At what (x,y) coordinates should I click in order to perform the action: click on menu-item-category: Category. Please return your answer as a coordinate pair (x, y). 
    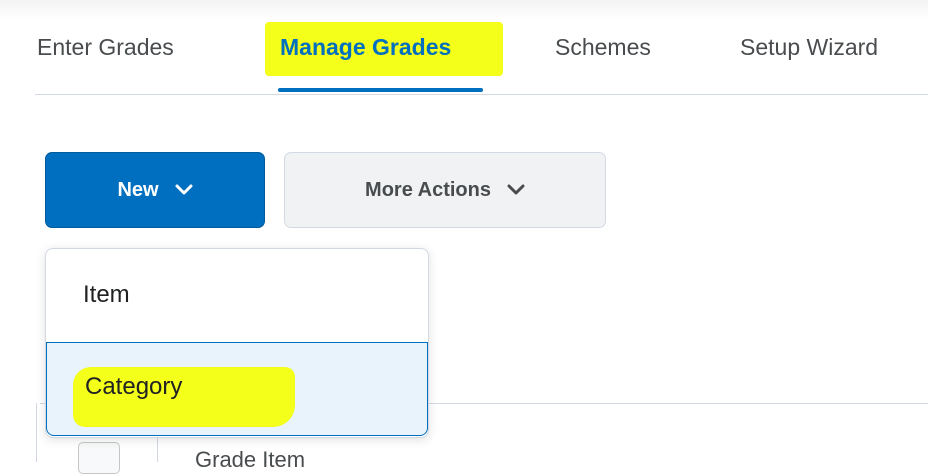
    Looking at the image, I should click on (237, 389).